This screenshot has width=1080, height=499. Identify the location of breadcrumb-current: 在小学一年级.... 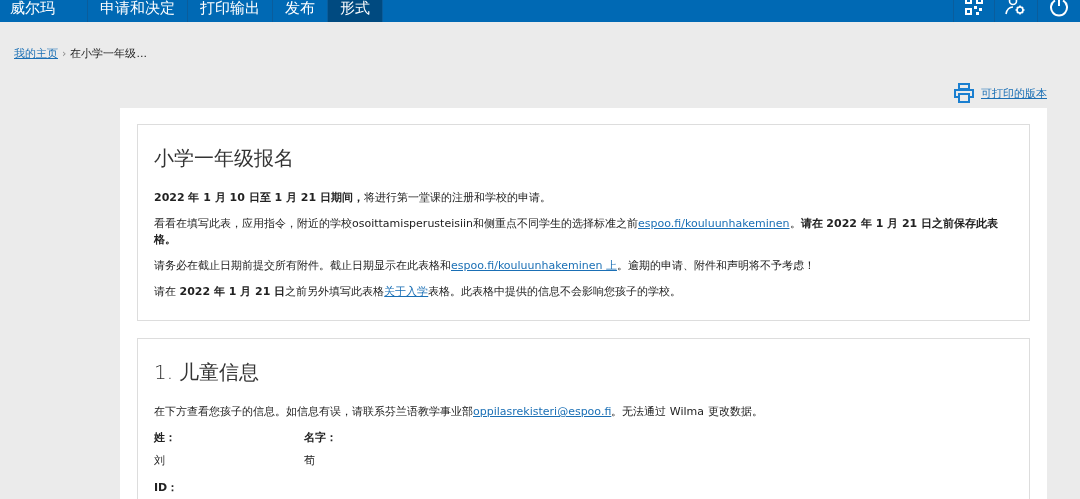
(108, 53).